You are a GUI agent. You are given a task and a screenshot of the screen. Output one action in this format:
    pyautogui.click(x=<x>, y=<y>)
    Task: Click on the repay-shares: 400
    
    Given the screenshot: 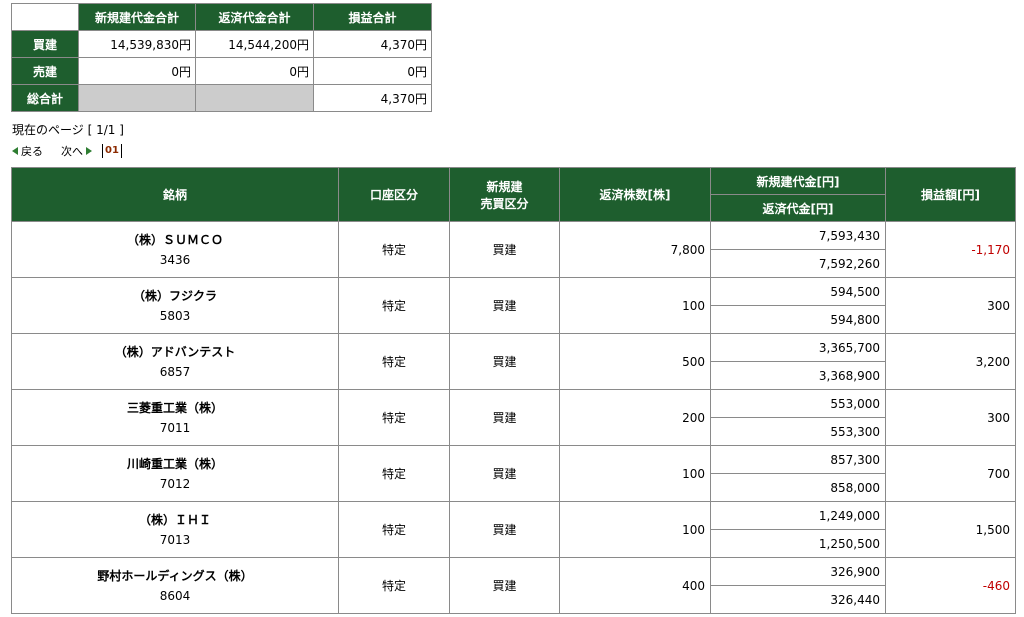 What is the action you would take?
    pyautogui.click(x=635, y=585)
    